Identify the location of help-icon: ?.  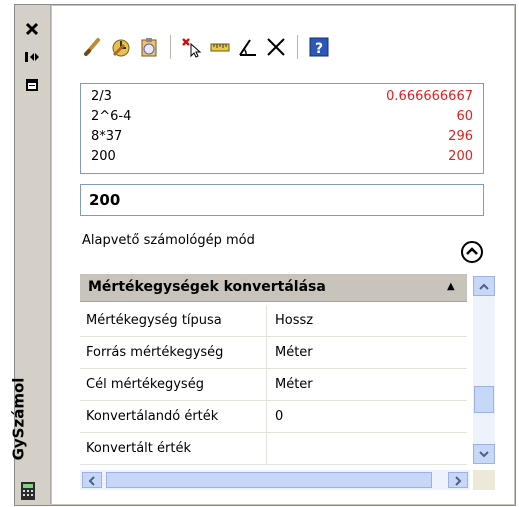
(319, 47).